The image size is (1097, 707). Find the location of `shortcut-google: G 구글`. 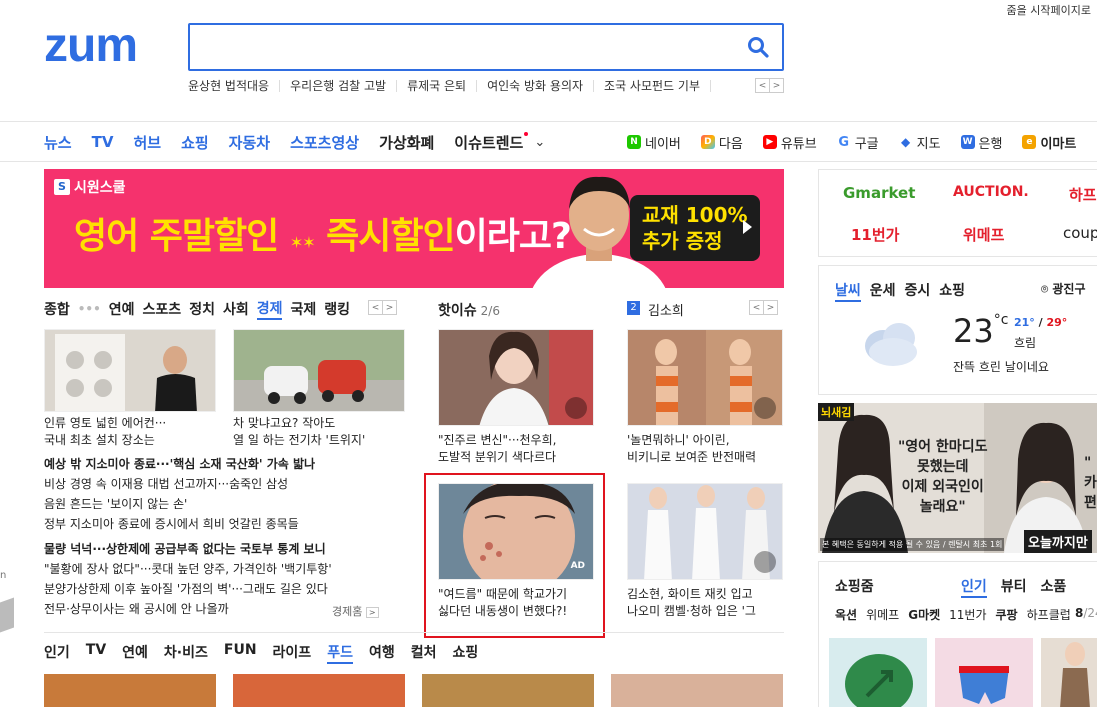

shortcut-google: G 구글 is located at coordinates (857, 142).